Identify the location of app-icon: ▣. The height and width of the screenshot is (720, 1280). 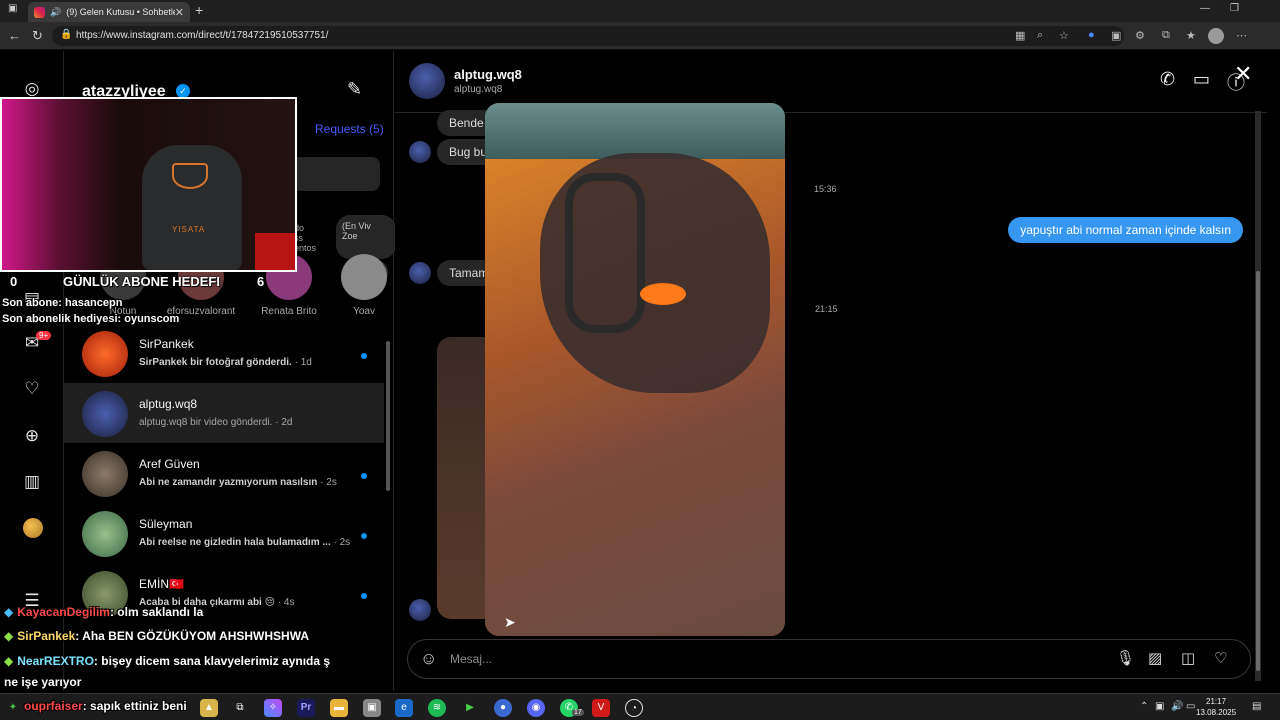
(372, 708).